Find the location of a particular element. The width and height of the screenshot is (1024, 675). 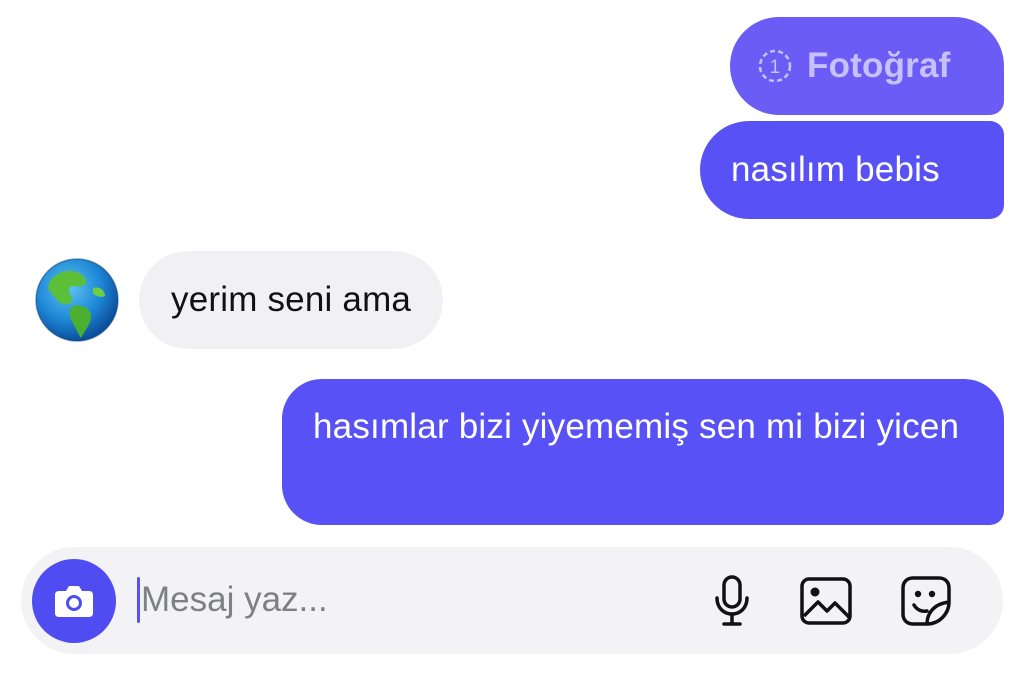

camera-icon is located at coordinates (74, 601).